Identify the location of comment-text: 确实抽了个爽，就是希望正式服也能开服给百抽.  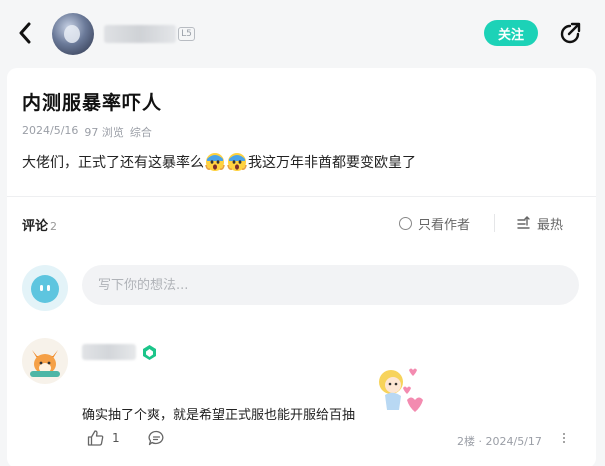
(219, 415).